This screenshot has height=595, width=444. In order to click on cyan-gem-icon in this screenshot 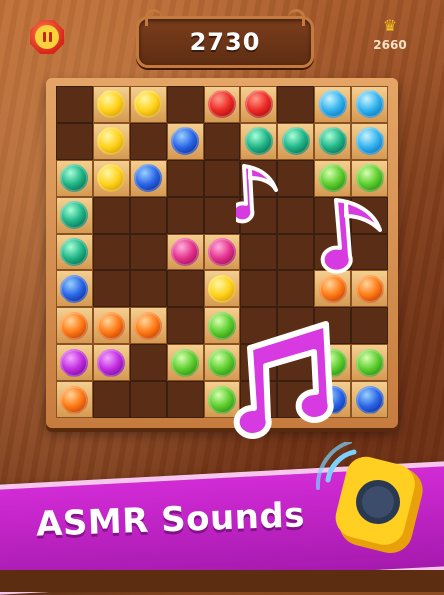, I will do `click(369, 141)`.